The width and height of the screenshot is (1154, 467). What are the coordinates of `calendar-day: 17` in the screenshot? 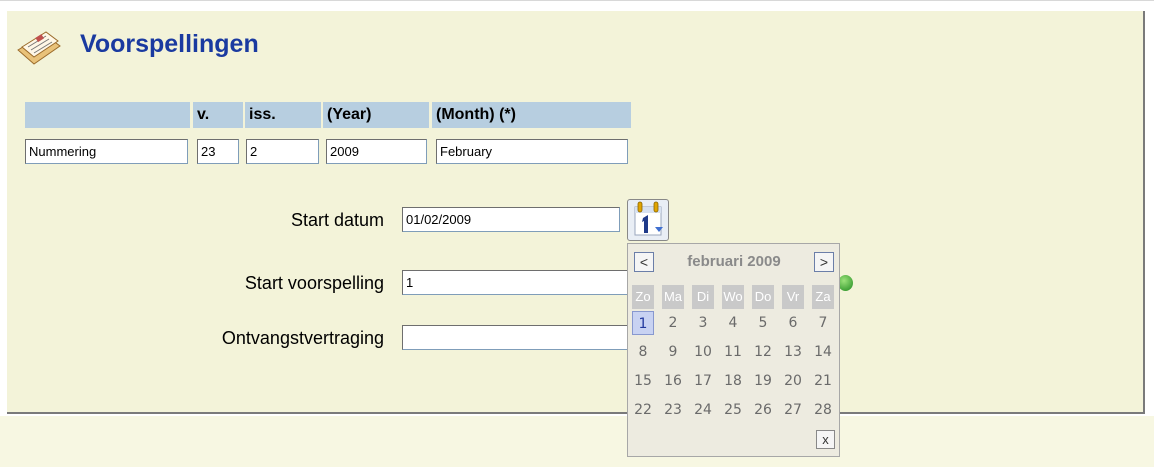 It's located at (703, 381).